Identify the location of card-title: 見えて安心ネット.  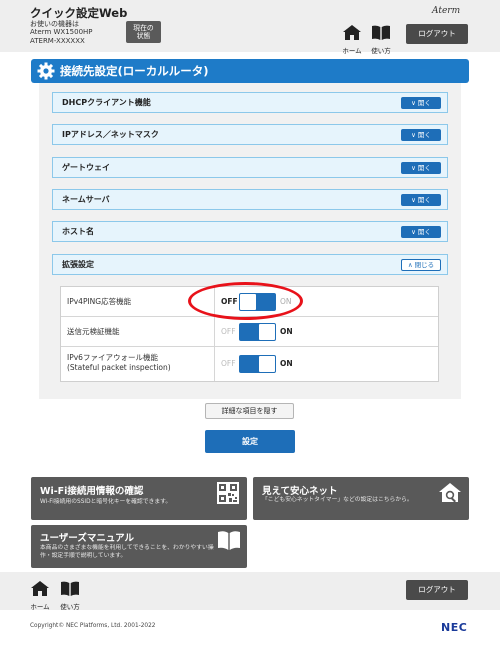
(300, 491).